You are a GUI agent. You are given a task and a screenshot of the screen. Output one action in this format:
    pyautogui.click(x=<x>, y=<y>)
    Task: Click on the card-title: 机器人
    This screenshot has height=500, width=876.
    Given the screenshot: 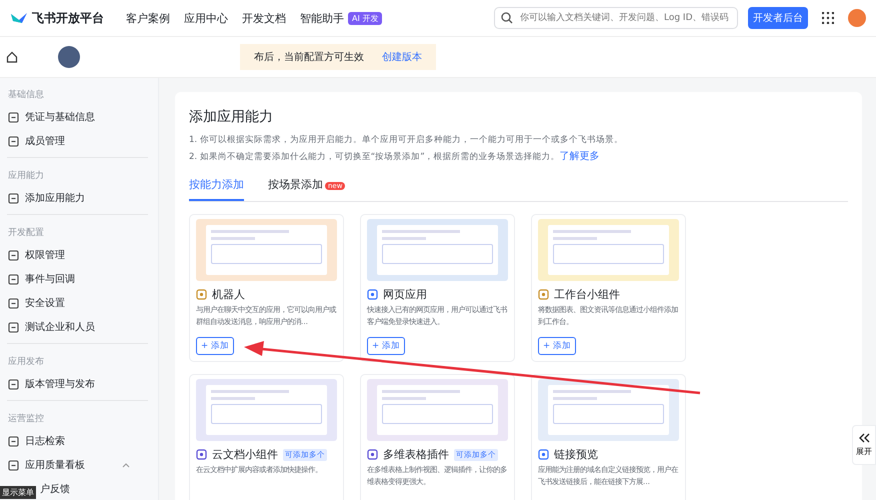 What is the action you would take?
    pyautogui.click(x=228, y=294)
    